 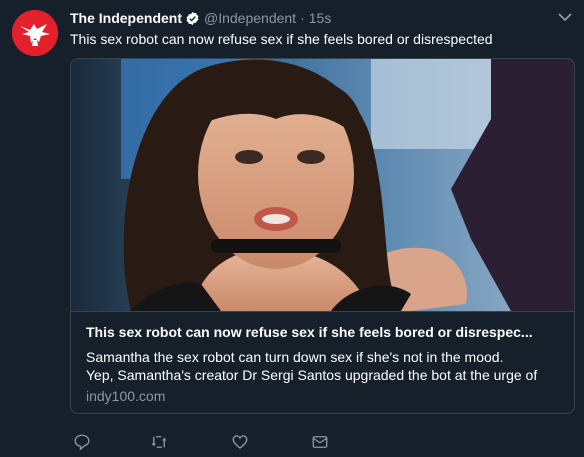 I want to click on timestamp: 15s, so click(x=320, y=18).